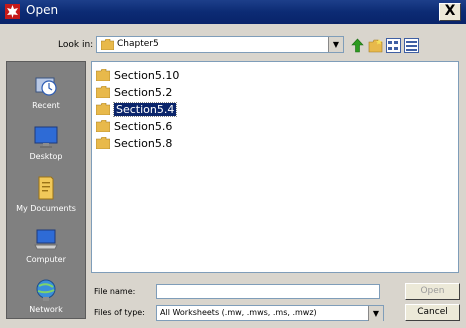 This screenshot has height=328, width=466. What do you see at coordinates (233, 12) in the screenshot?
I see `title-bar: Open X` at bounding box center [233, 12].